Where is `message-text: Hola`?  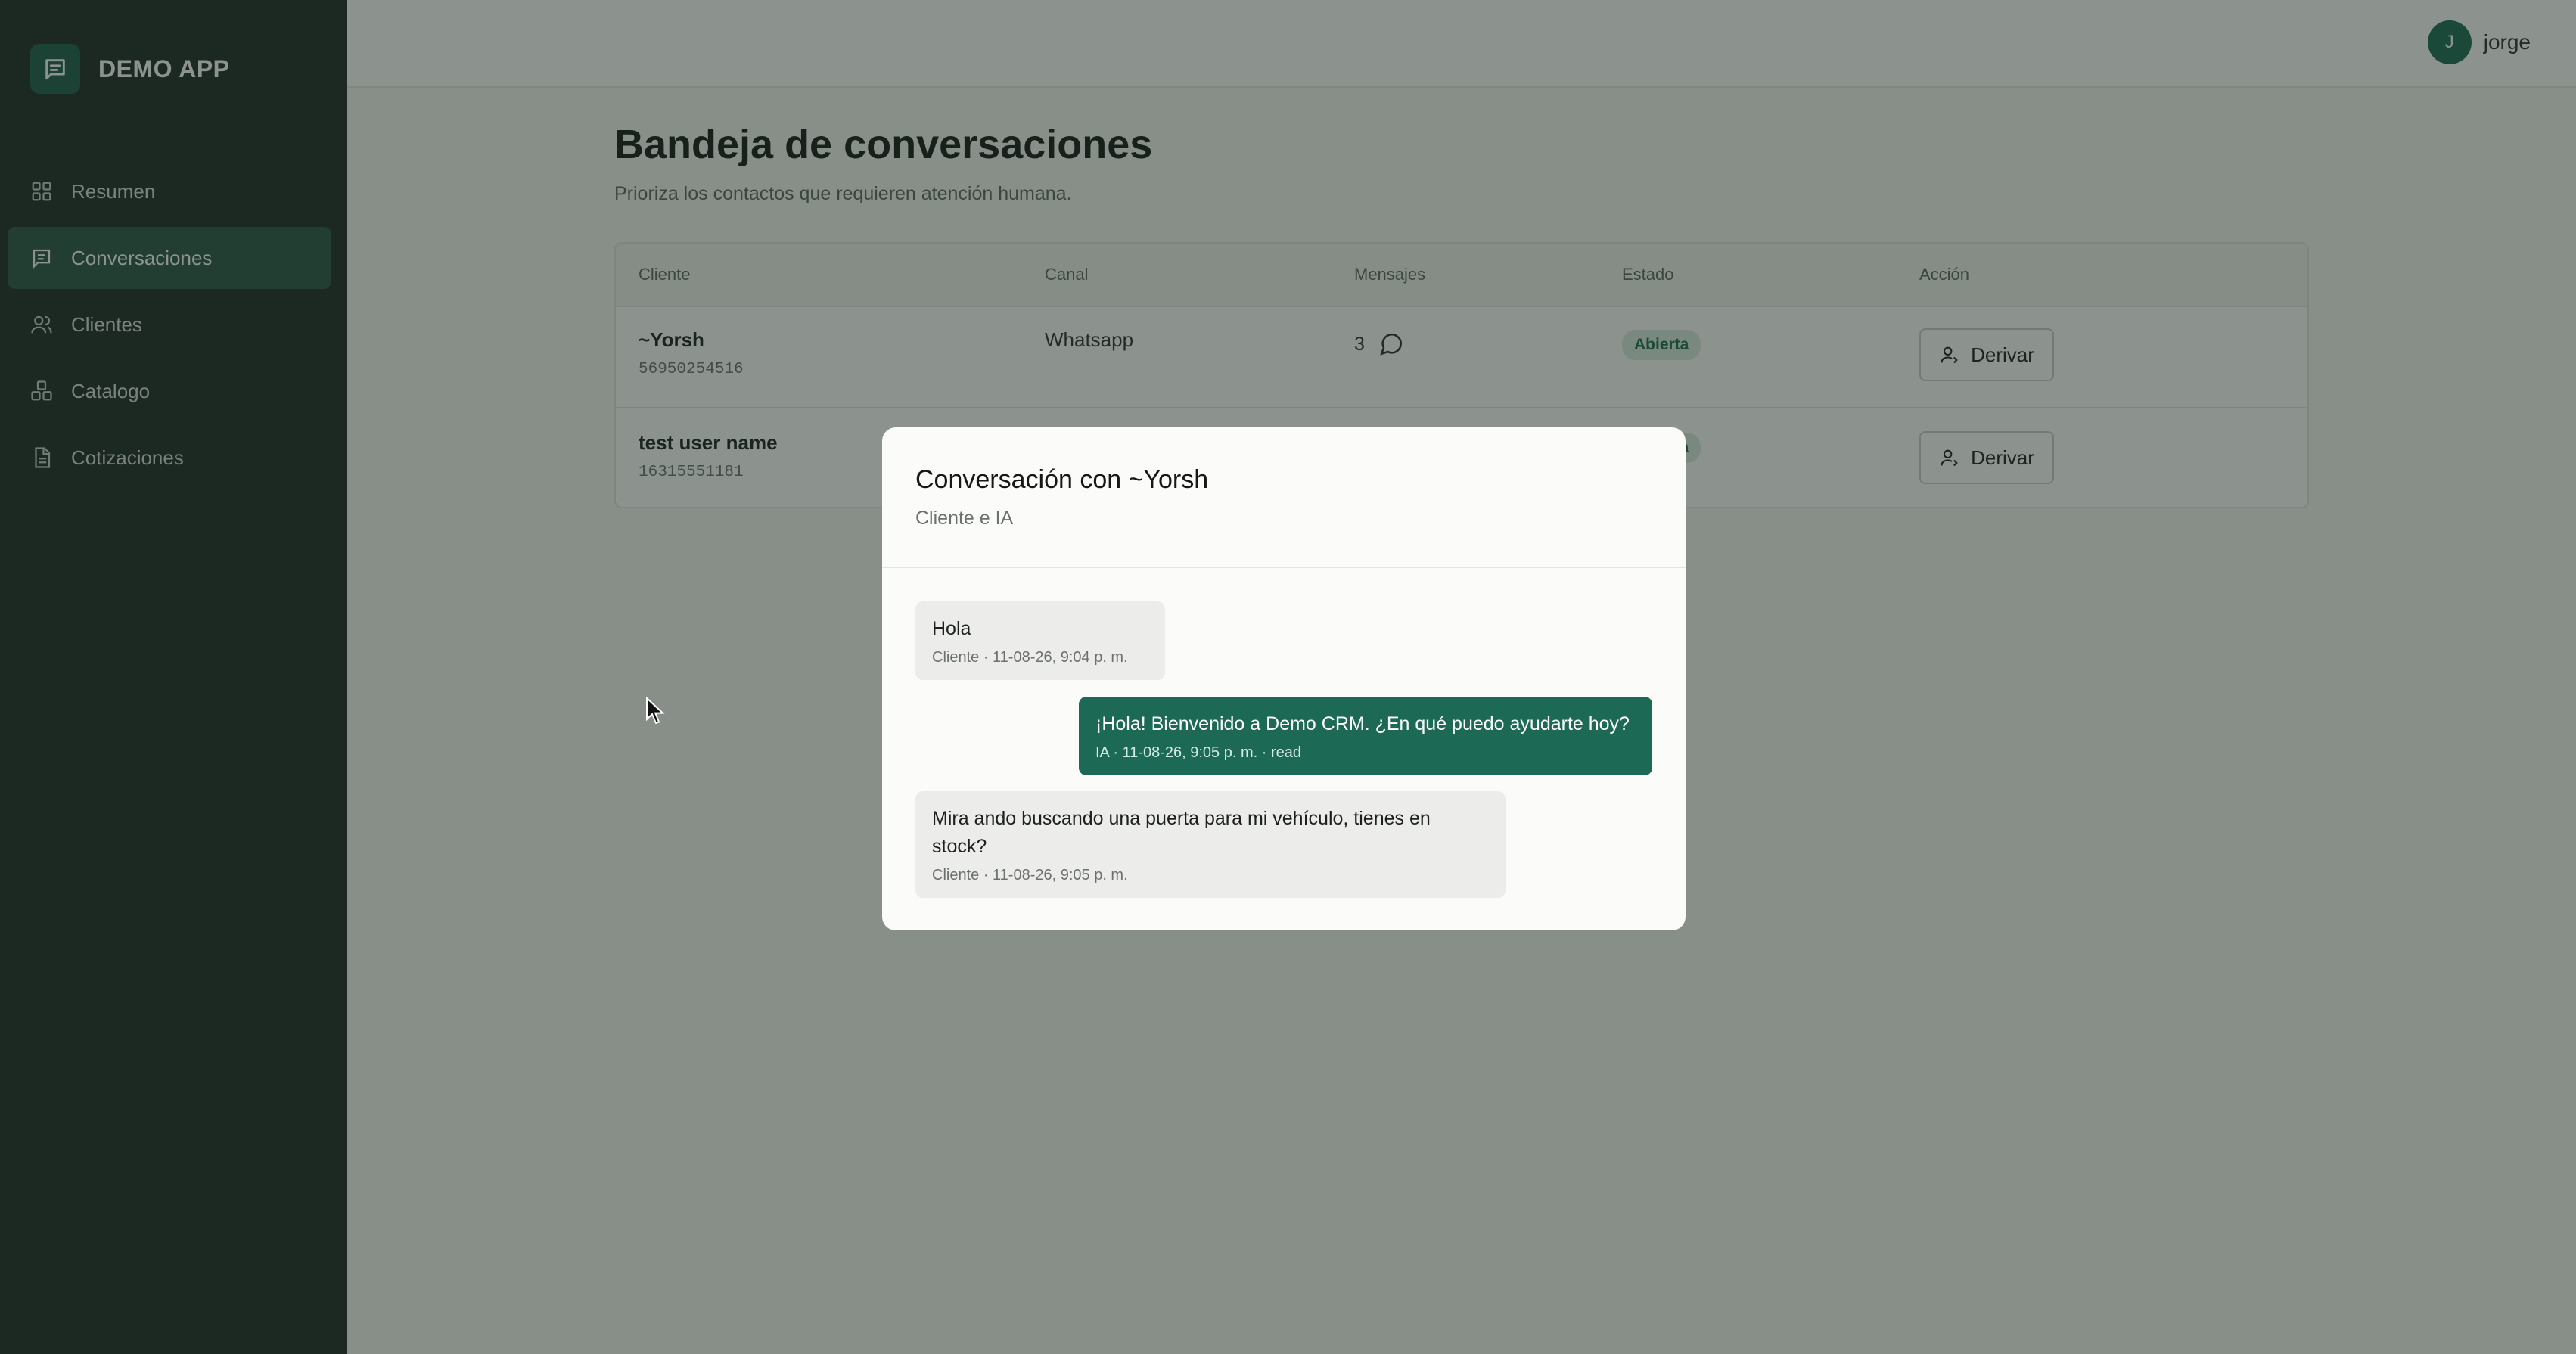 message-text: Hola is located at coordinates (951, 628).